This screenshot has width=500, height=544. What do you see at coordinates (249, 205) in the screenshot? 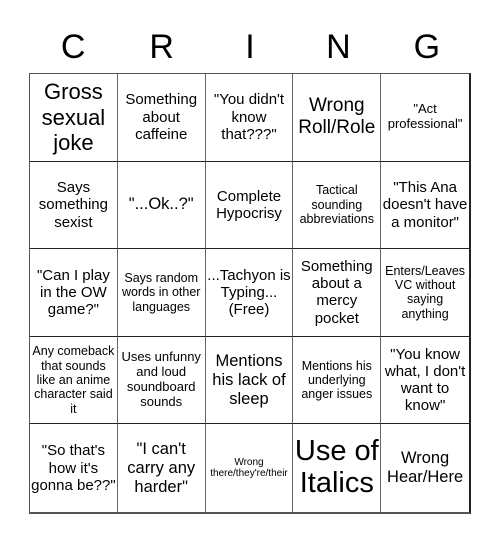
I see `bingo-cell: Complete Hypocrisy` at bounding box center [249, 205].